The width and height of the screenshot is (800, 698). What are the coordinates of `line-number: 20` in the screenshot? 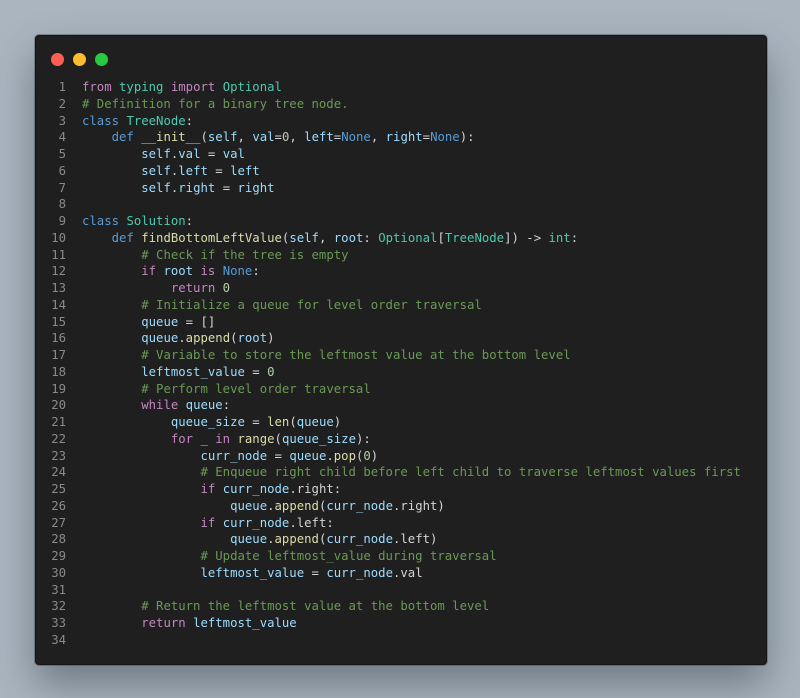 It's located at (58, 405).